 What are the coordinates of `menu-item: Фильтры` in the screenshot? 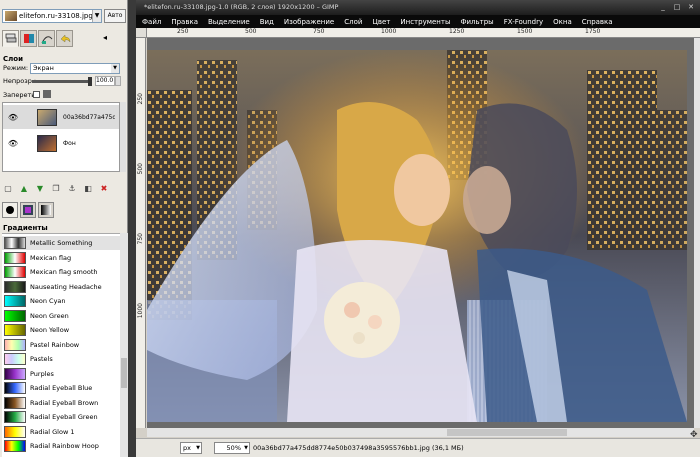 It's located at (476, 22).